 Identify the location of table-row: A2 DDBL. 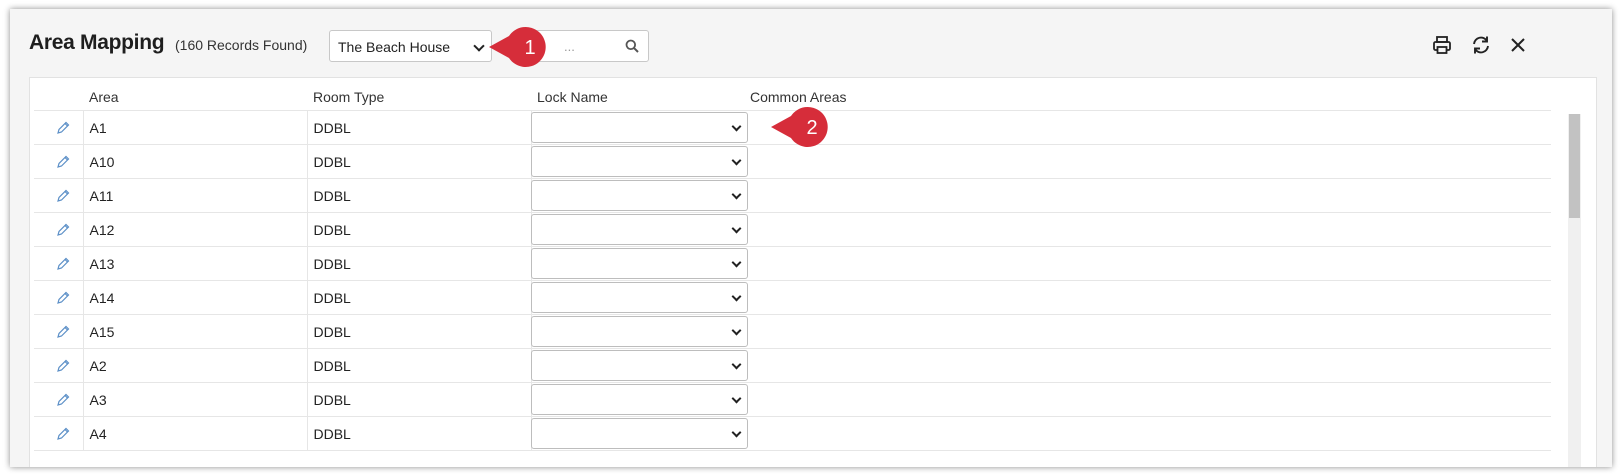
(792, 365).